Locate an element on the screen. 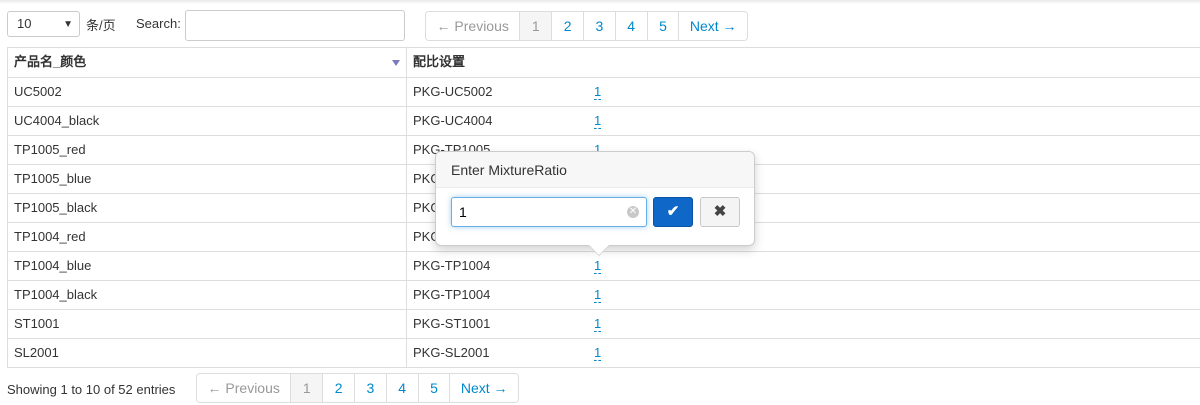 The image size is (1200, 405). table-row: UC4004_black PKG-UC4004 1 is located at coordinates (604, 121).